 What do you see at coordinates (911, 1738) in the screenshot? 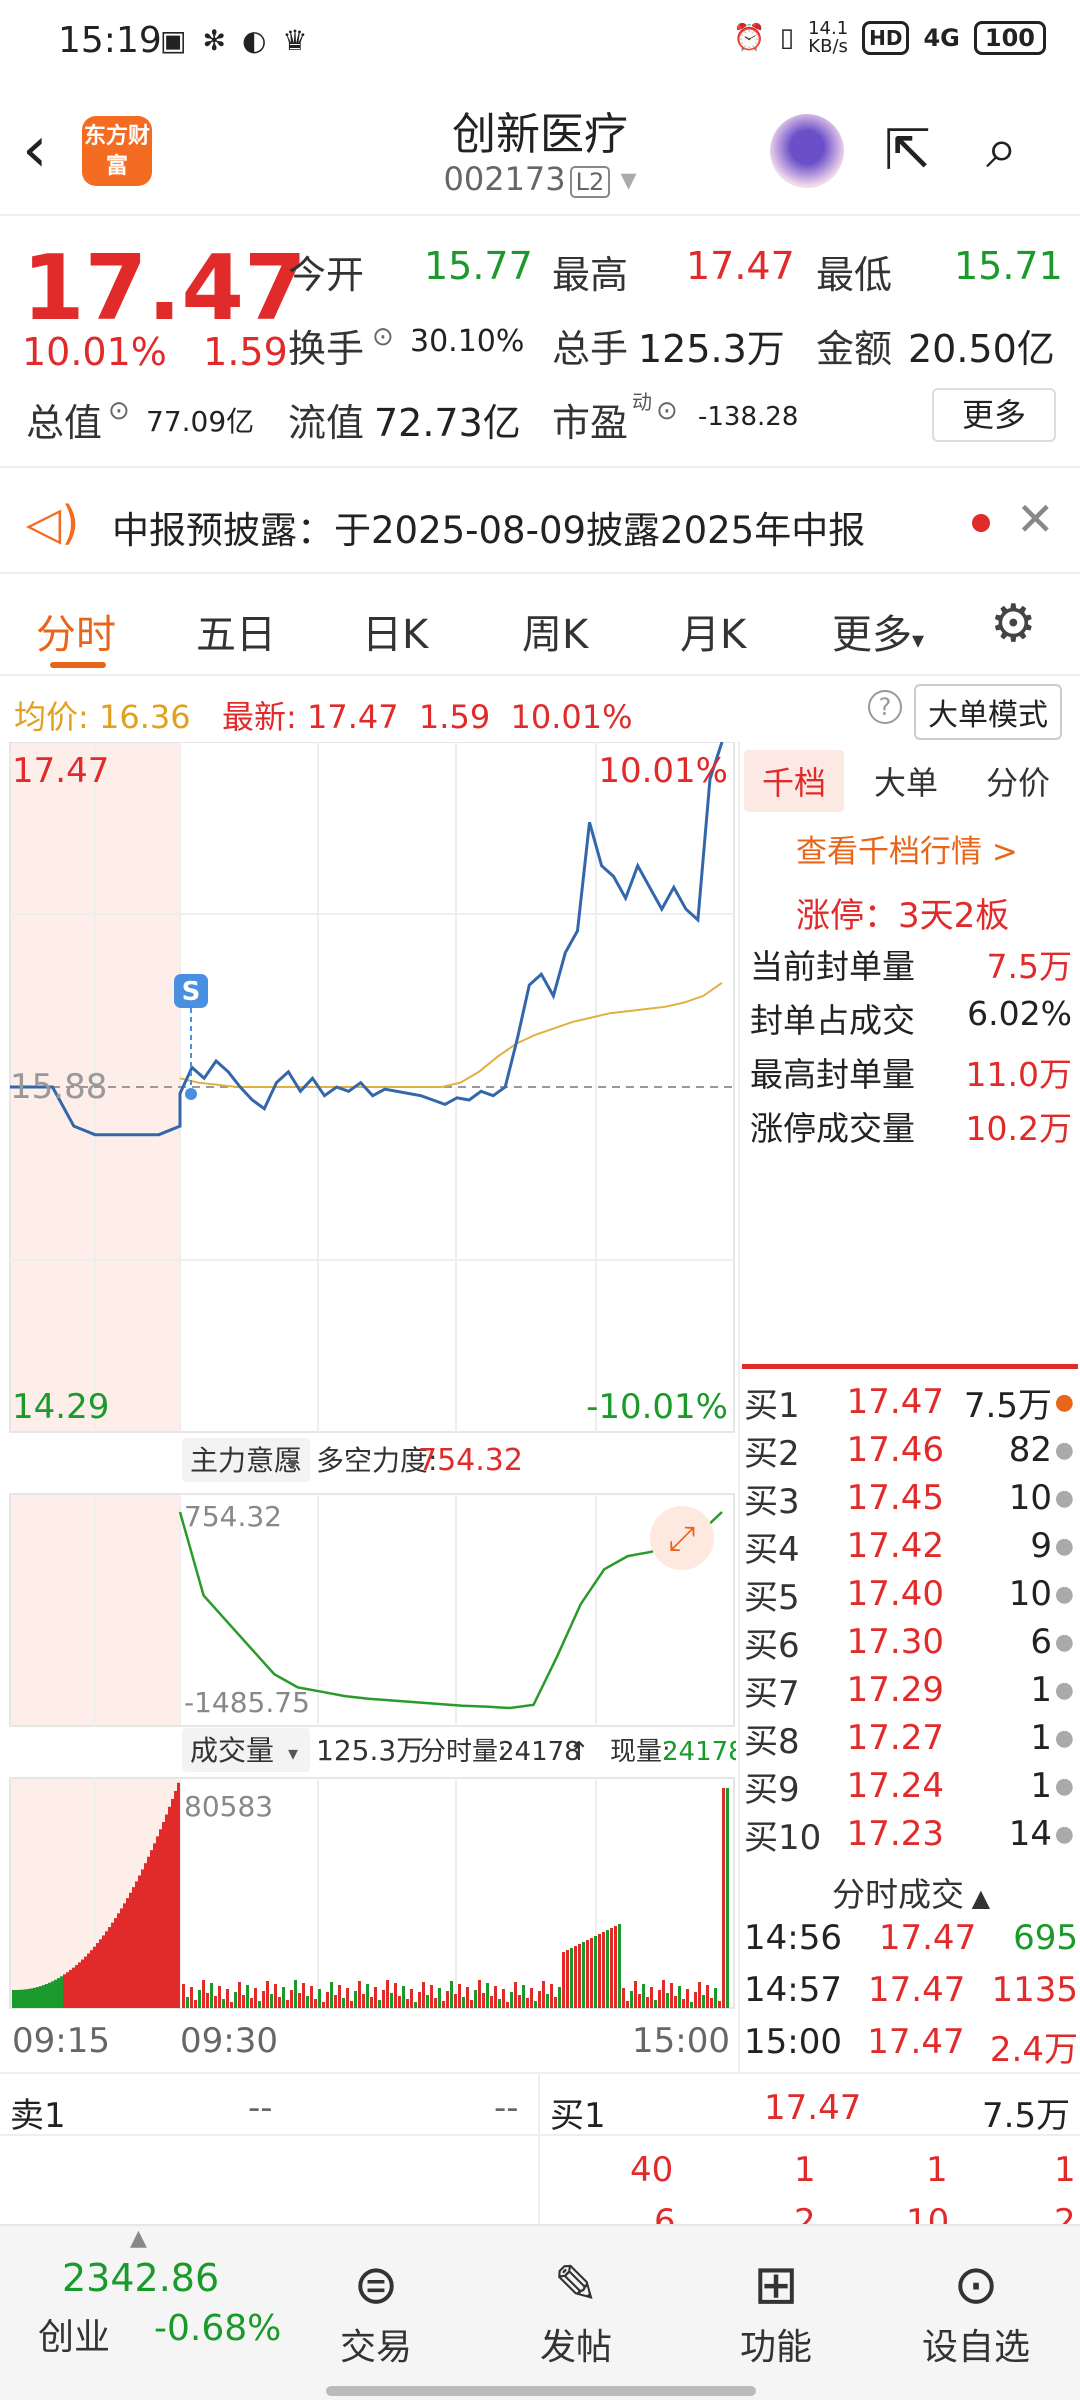
I see `bid-row: 买8 17.27 1 ●` at bounding box center [911, 1738].